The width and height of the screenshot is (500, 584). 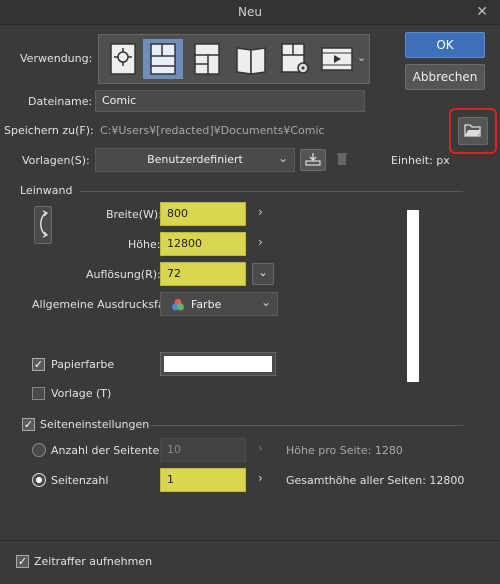 I want to click on resolution-label: Auflösung(R):, so click(x=123, y=274).